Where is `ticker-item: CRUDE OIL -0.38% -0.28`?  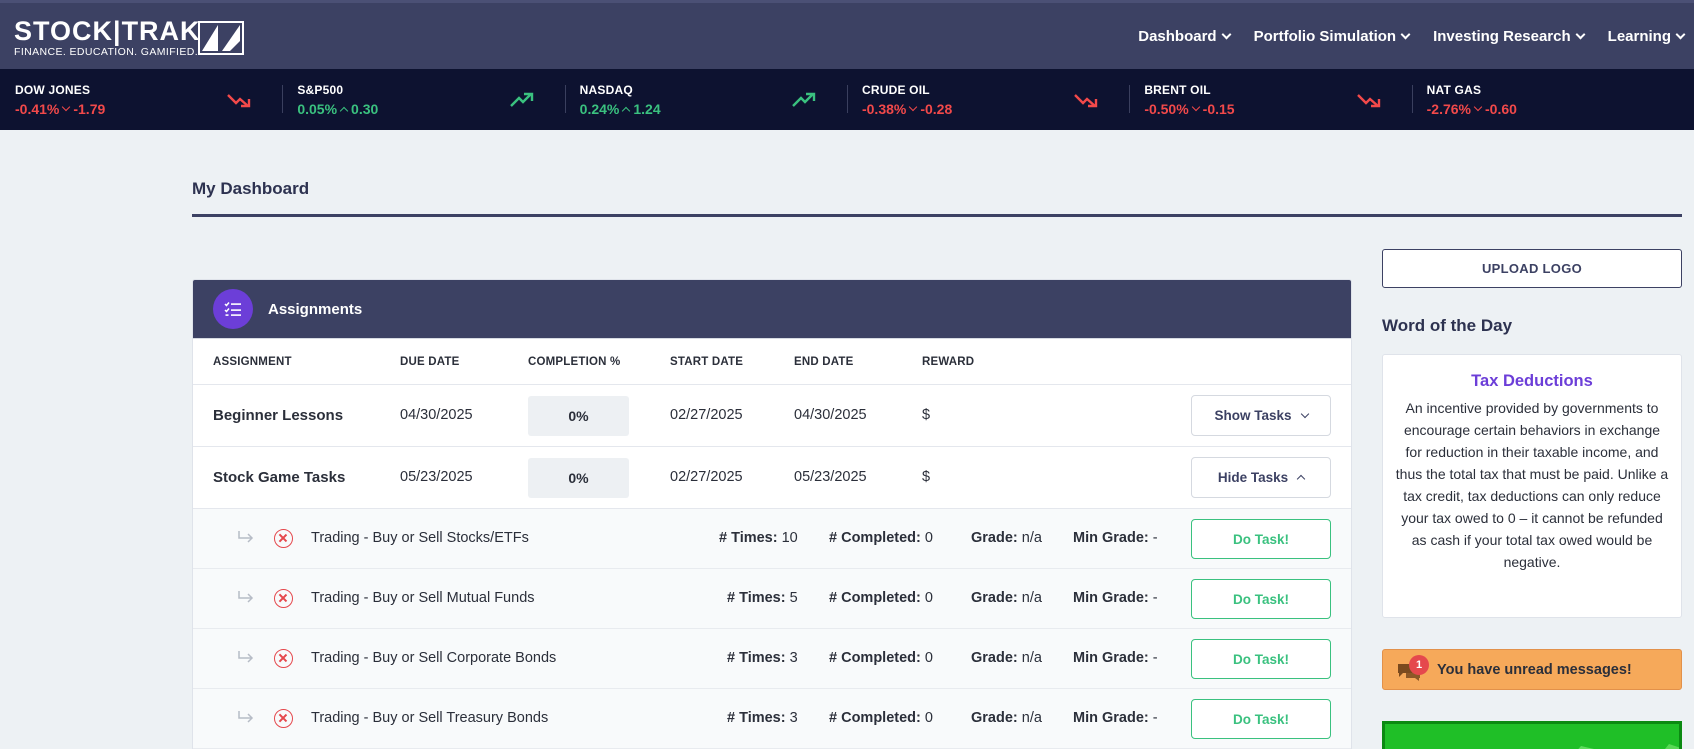 ticker-item: CRUDE OIL -0.38% -0.28 is located at coordinates (987, 99).